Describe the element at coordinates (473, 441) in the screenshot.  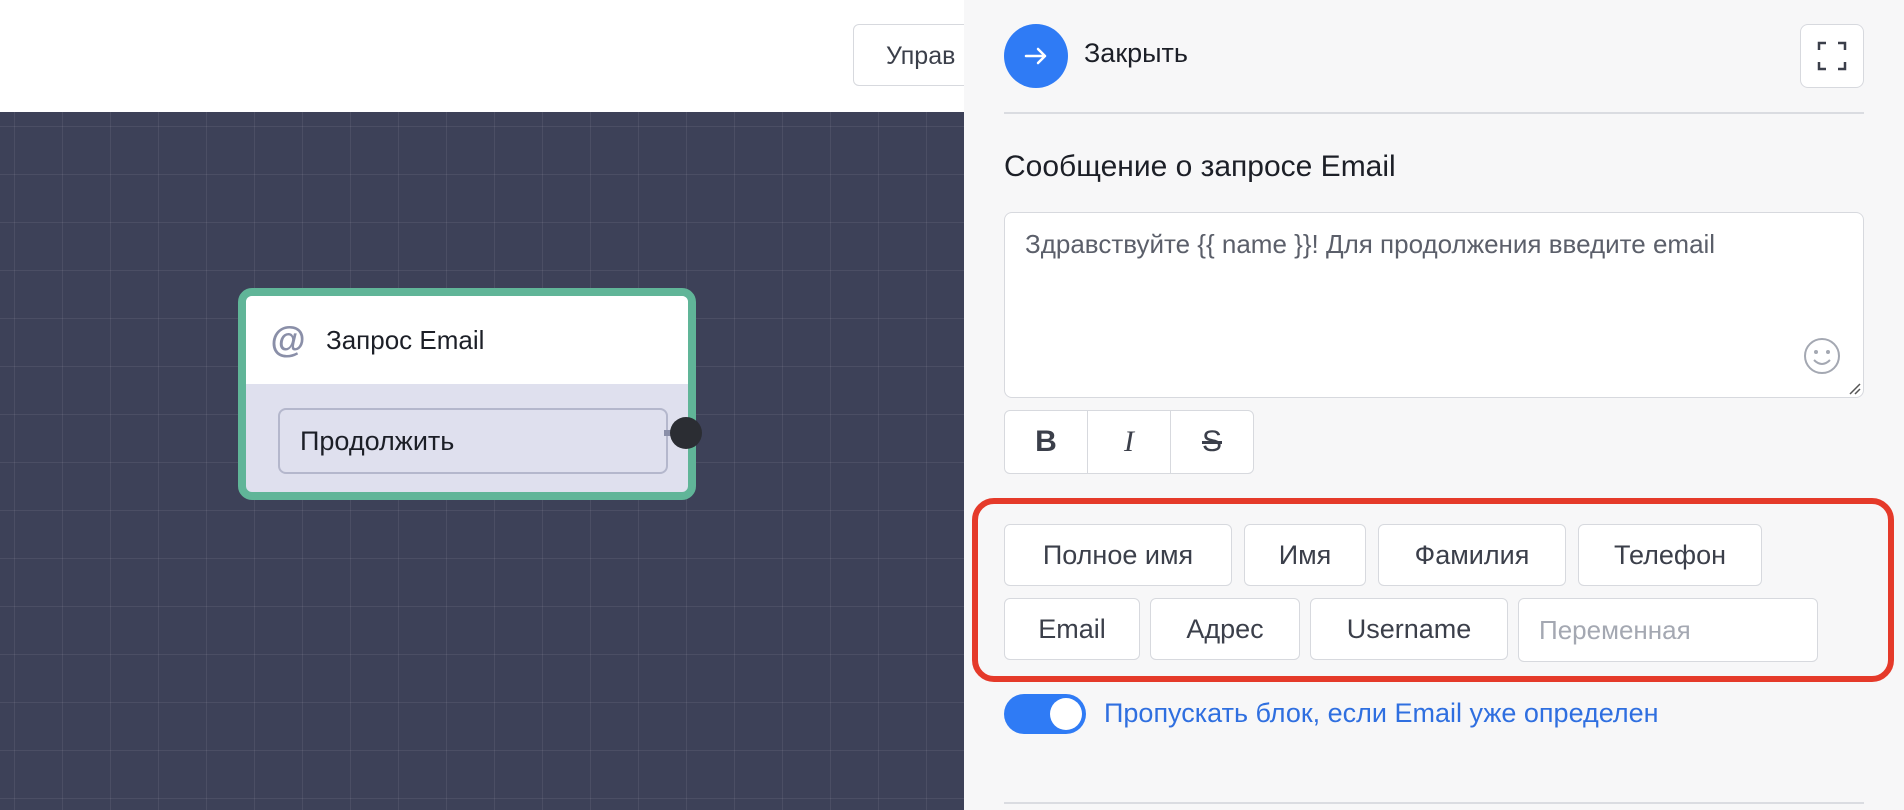
I see `continue-button: Продолжить` at that location.